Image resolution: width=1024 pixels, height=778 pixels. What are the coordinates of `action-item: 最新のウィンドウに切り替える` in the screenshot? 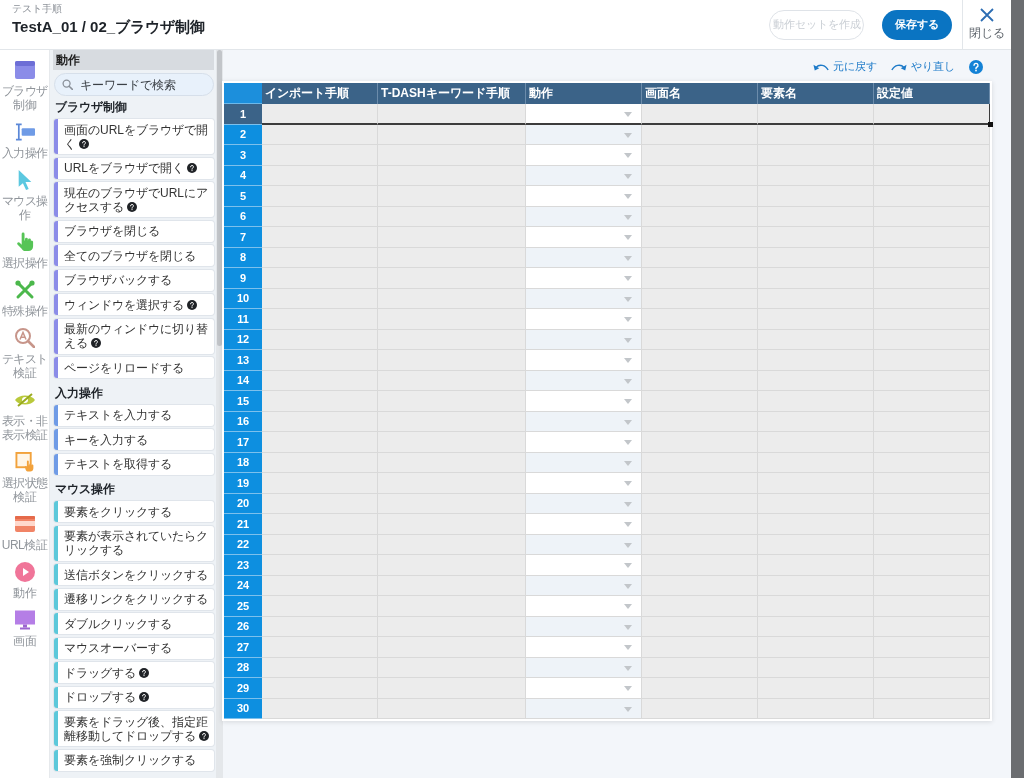 It's located at (134, 336).